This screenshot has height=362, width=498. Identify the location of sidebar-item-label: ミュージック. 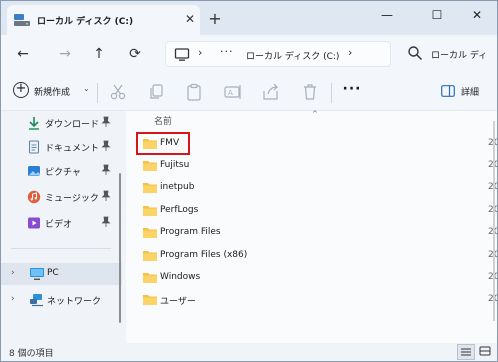
(72, 199).